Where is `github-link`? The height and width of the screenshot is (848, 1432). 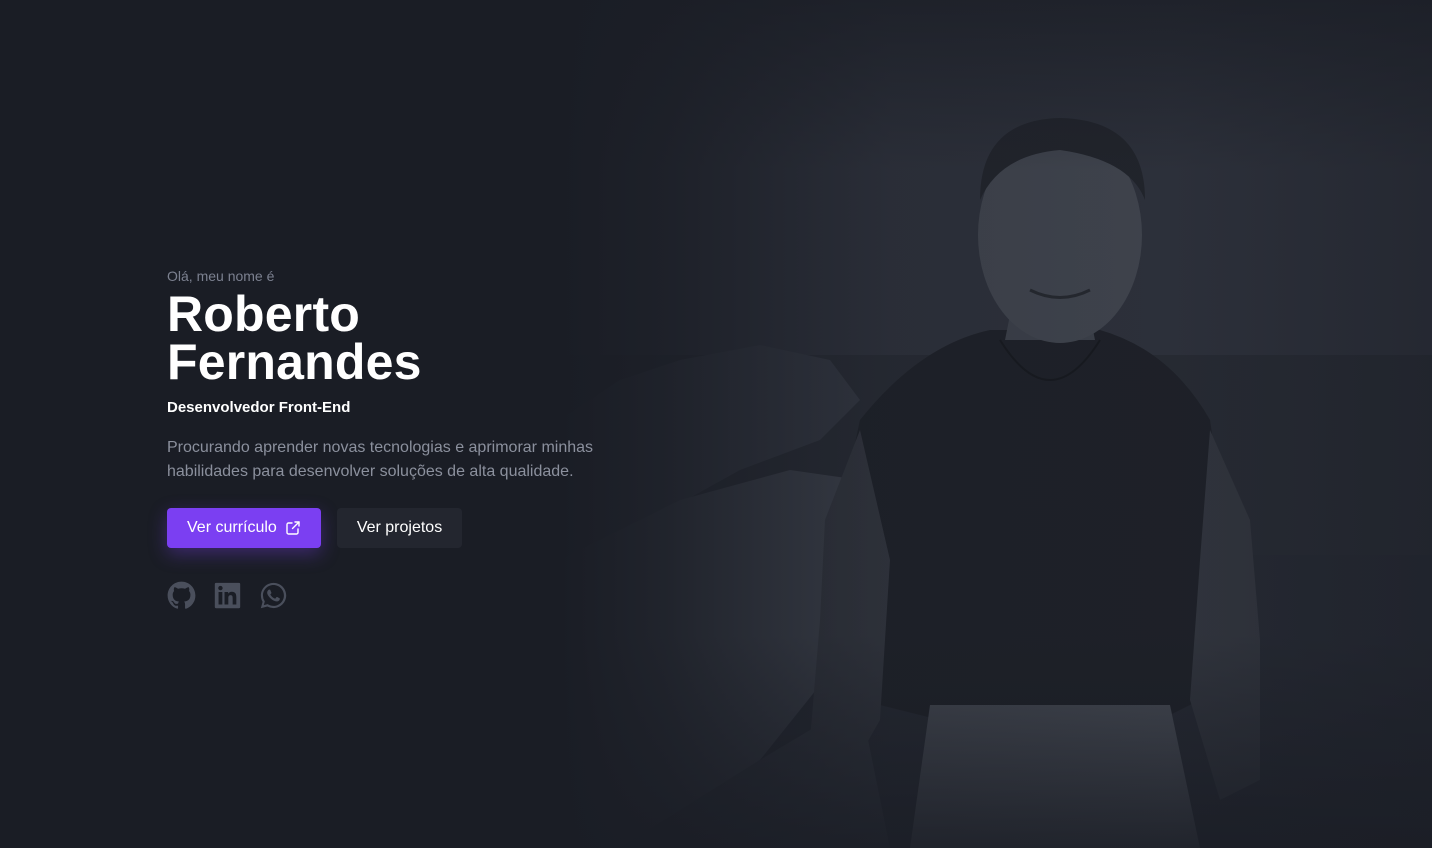
github-link is located at coordinates (181, 595).